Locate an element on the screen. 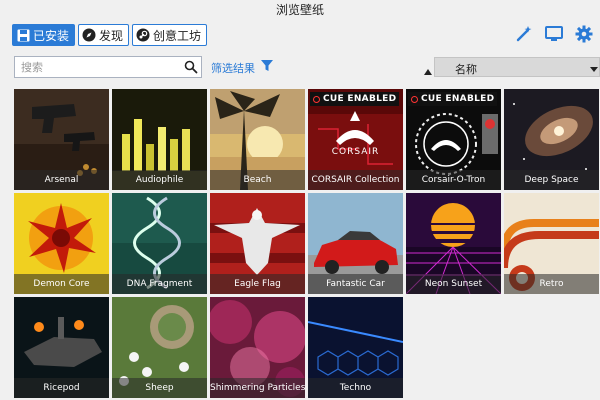 Image resolution: width=600 pixels, height=400 pixels. wallpaper-title: Neon Sunset is located at coordinates (453, 284).